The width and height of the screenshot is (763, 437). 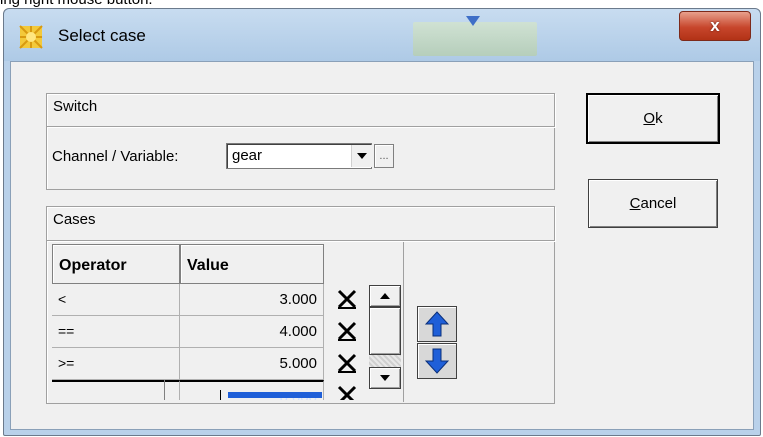 What do you see at coordinates (220, 395) in the screenshot?
I see `text-caret` at bounding box center [220, 395].